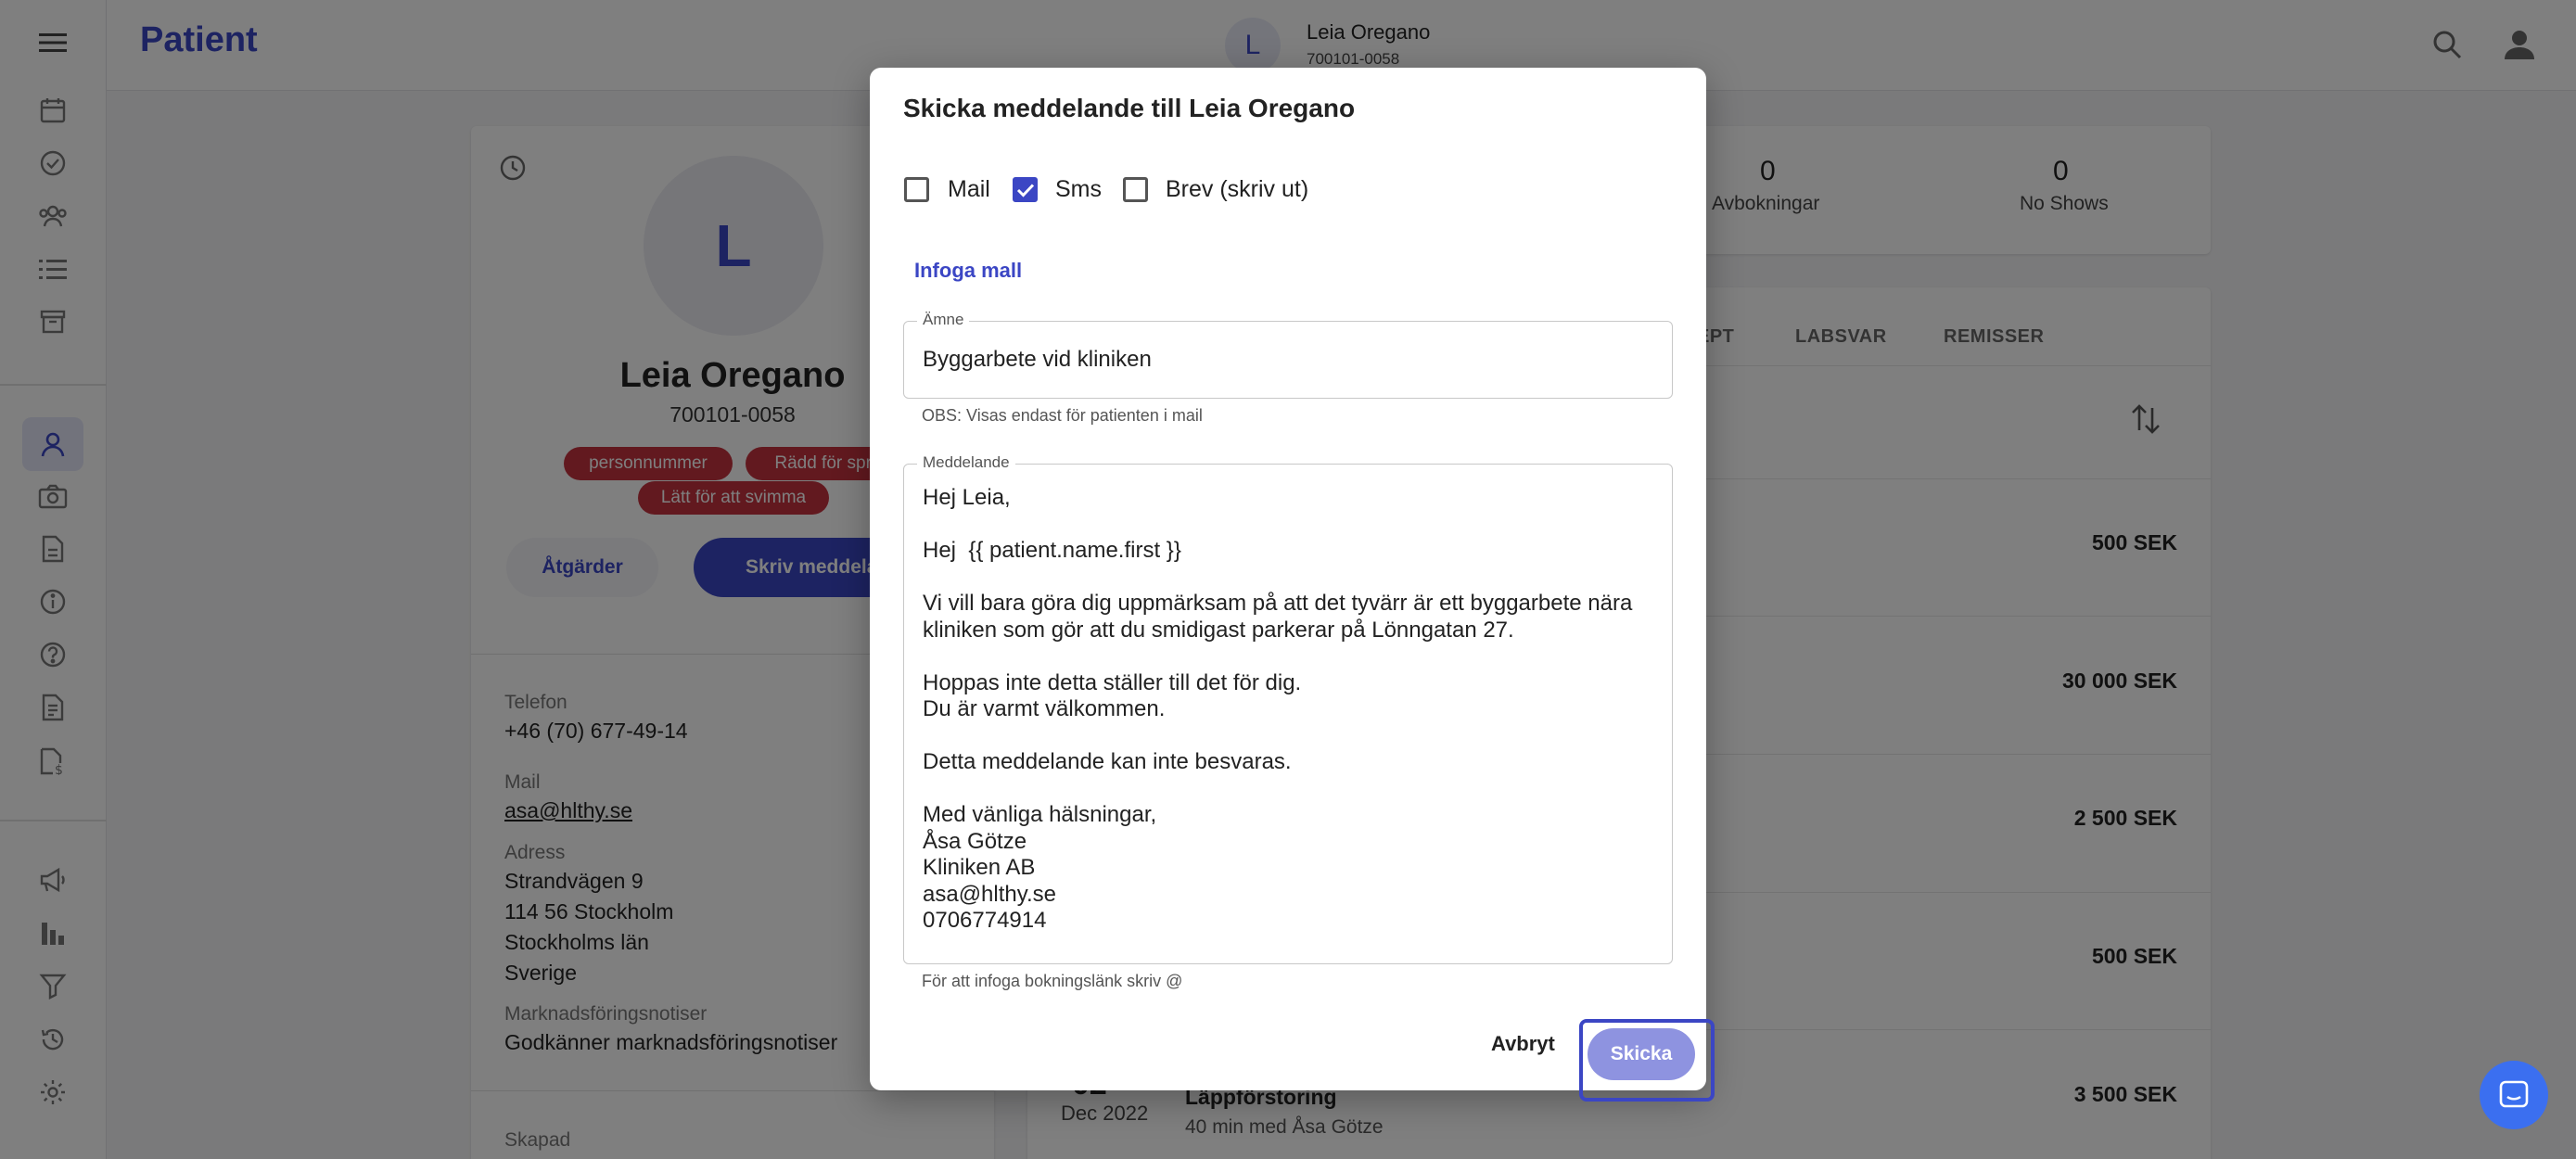 This screenshot has height=1159, width=2576. Describe the element at coordinates (1237, 189) in the screenshot. I see `letter-checkbox-label: Brev (skriv ut)` at that location.